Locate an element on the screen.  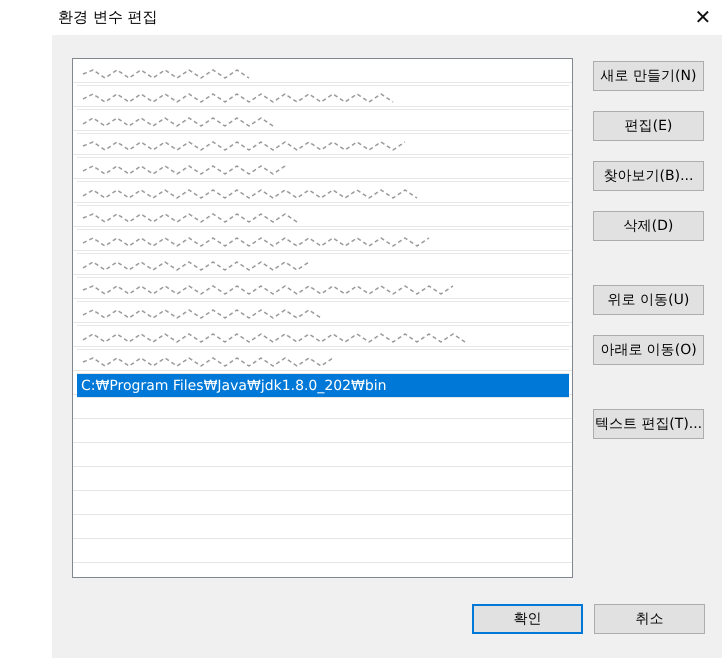
path-row: C:₩Program Files₩Java₩jdk1.8.0_202₩bin is located at coordinates (323, 386).